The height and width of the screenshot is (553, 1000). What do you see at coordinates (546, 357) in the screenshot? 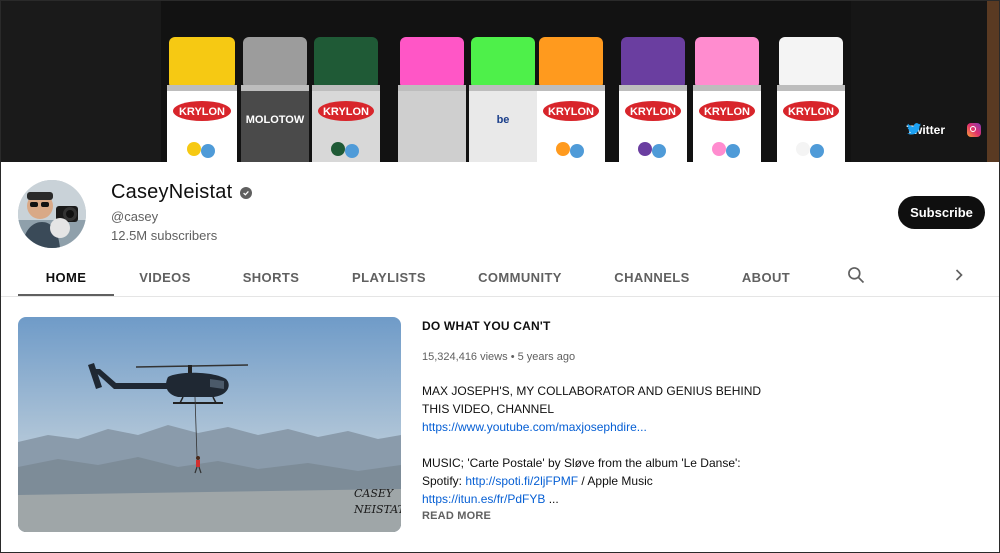
I see `upload-age: 5 years ago` at bounding box center [546, 357].